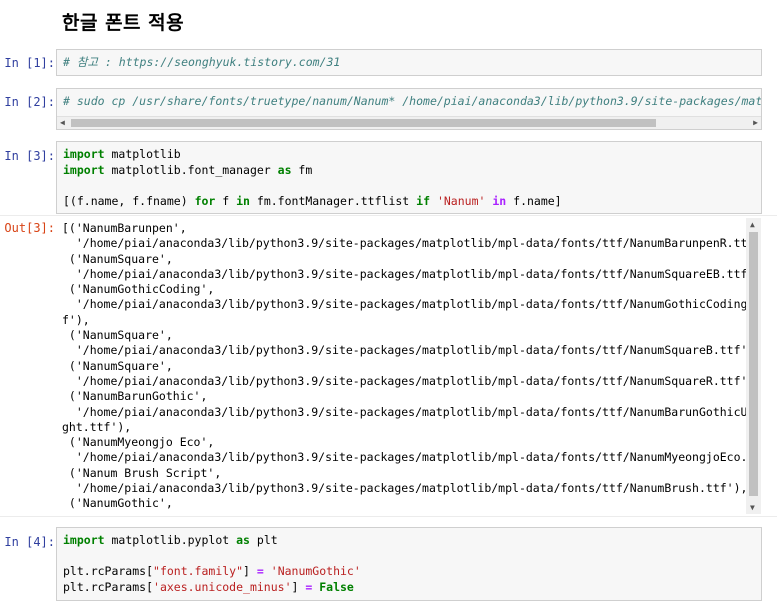 This screenshot has height=607, width=777. Describe the element at coordinates (29, 102) in the screenshot. I see `cell-2-prompt: In [2]:` at that location.